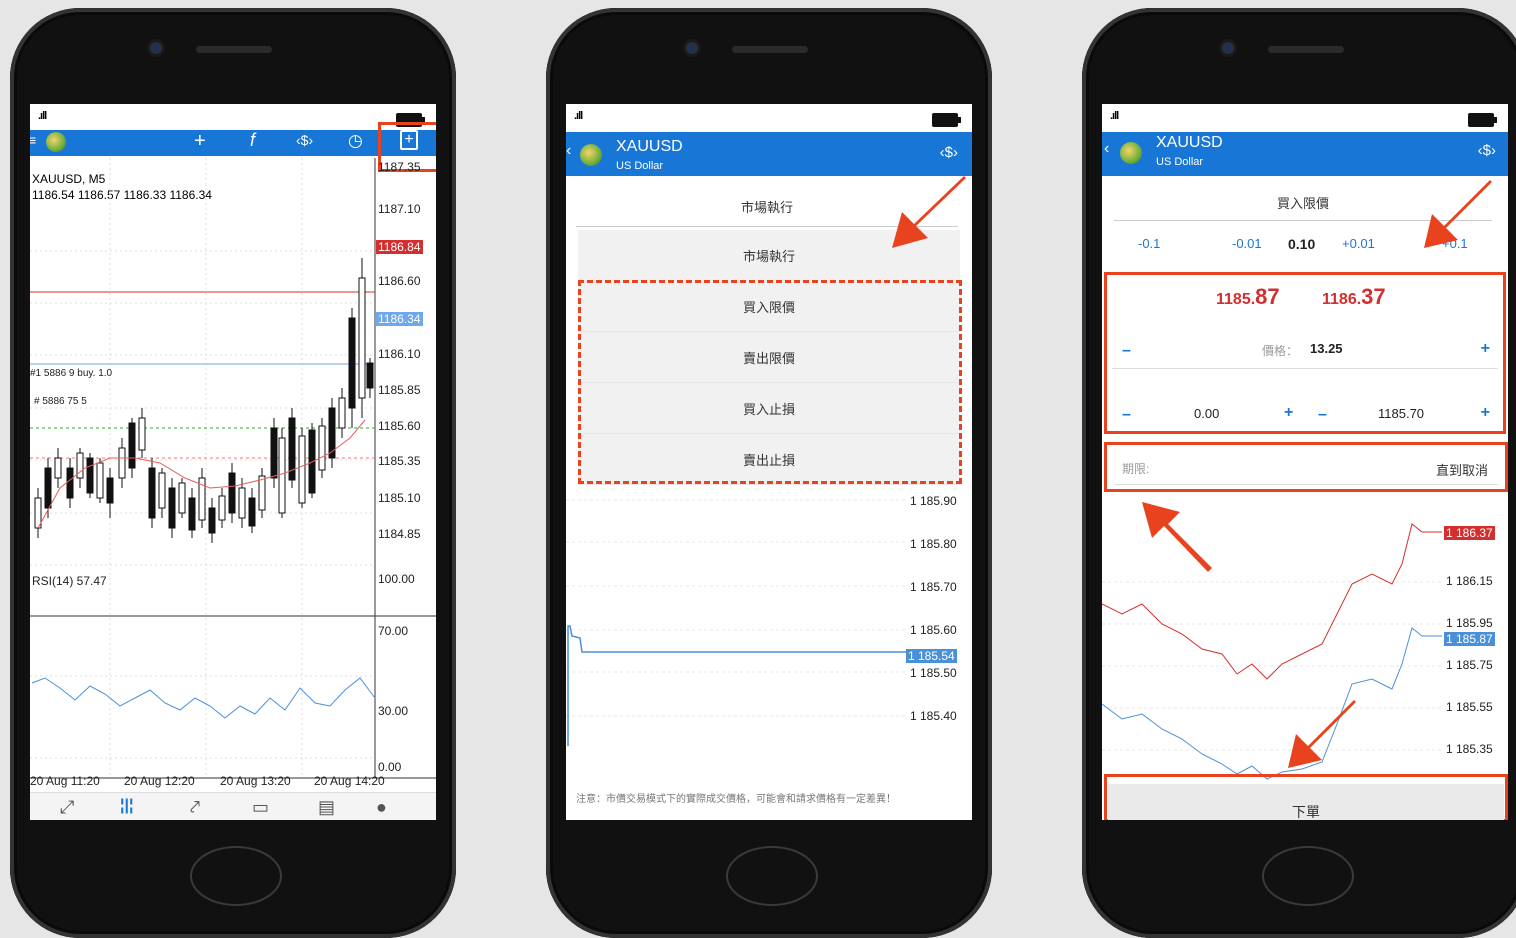 This screenshot has height=938, width=1516. What do you see at coordinates (233, 806) in the screenshot?
I see `bottom-nav: ⤢ ¦|¦ ⤤ ▭ ▤ ●` at bounding box center [233, 806].